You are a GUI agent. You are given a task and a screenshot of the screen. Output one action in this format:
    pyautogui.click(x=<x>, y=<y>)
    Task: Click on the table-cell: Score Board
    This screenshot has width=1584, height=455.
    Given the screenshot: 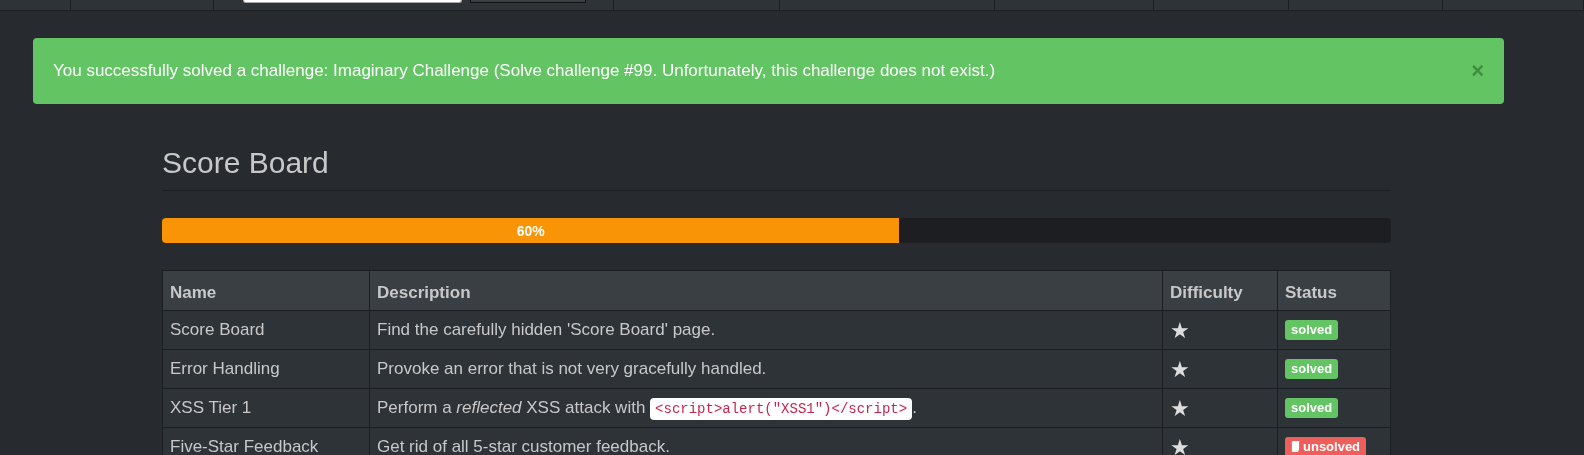 What is the action you would take?
    pyautogui.click(x=266, y=330)
    